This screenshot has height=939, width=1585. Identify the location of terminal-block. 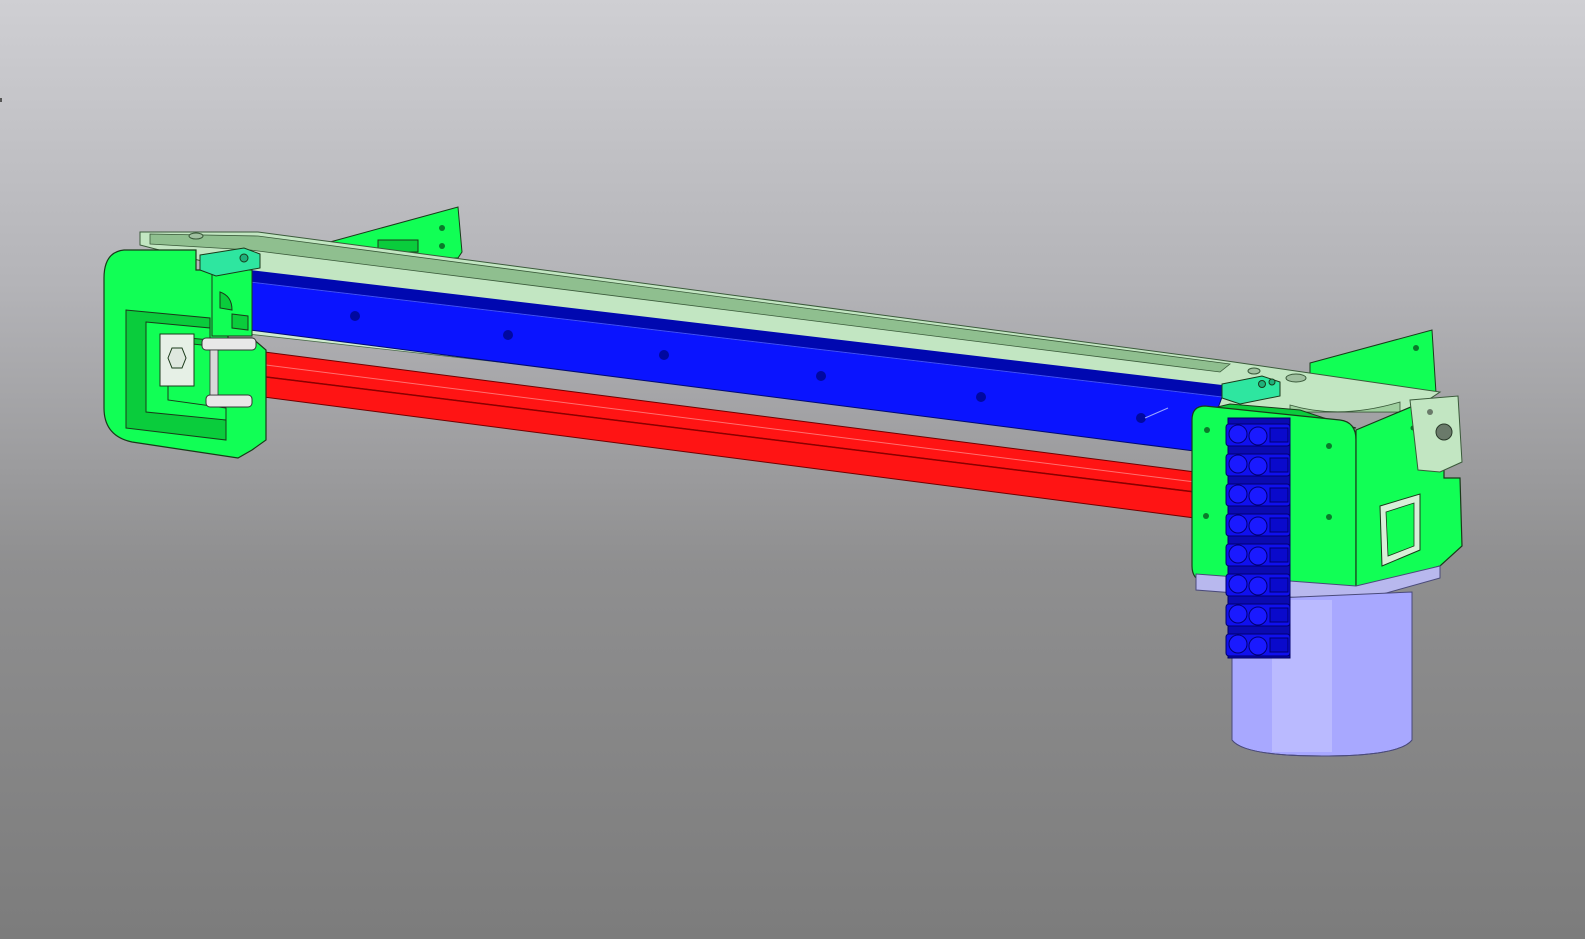
(1258, 538).